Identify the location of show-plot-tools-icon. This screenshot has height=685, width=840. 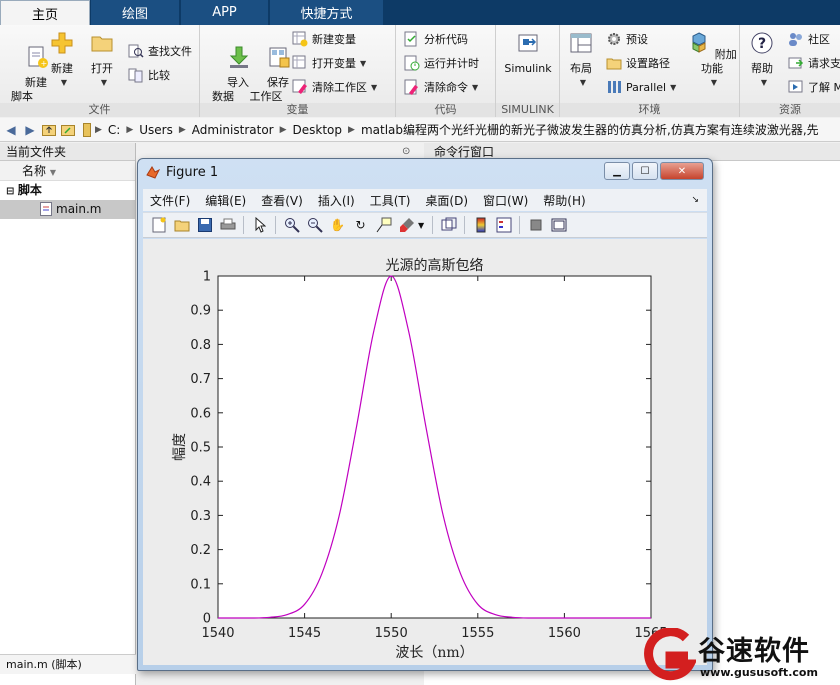
(559, 225).